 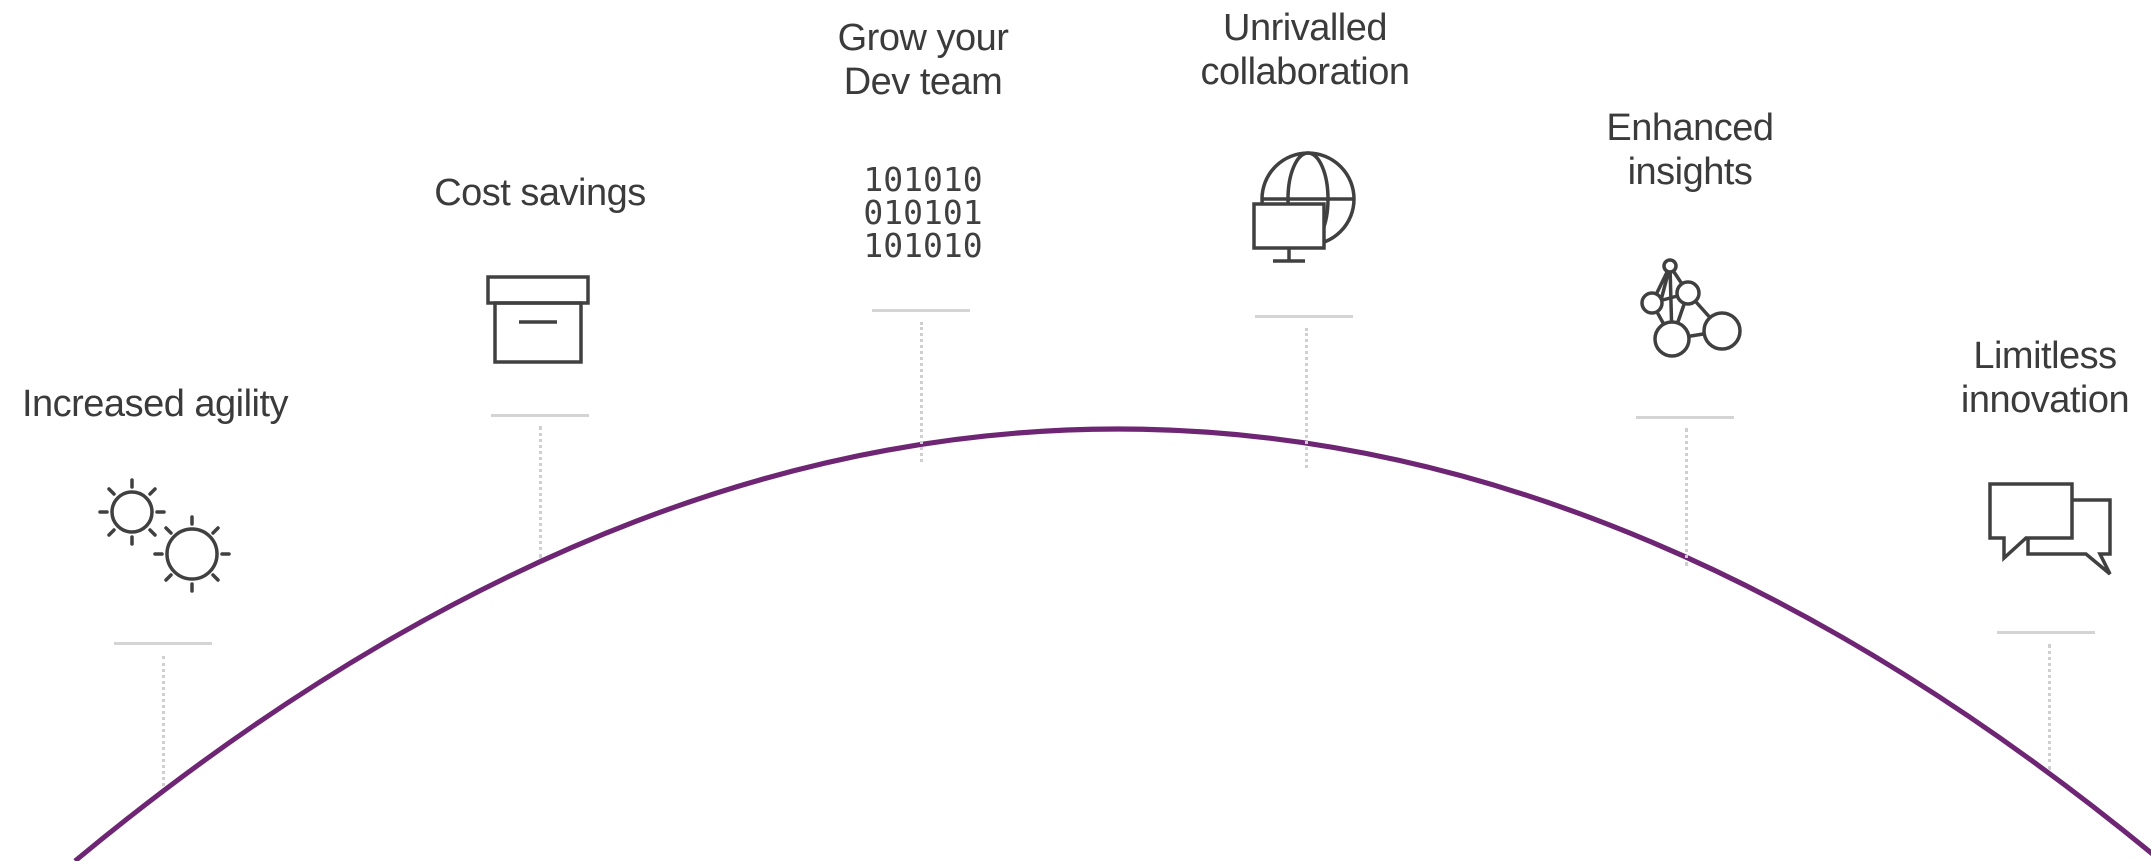 I want to click on benefit-label-line: insights, so click(x=1690, y=172).